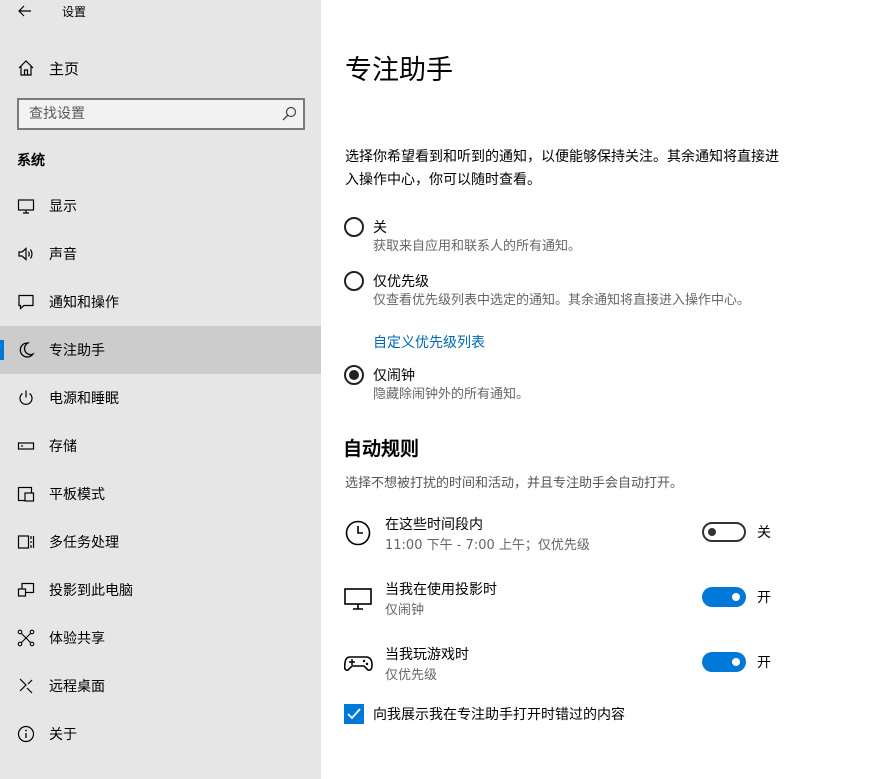  What do you see at coordinates (358, 663) in the screenshot?
I see `gamepad-icon` at bounding box center [358, 663].